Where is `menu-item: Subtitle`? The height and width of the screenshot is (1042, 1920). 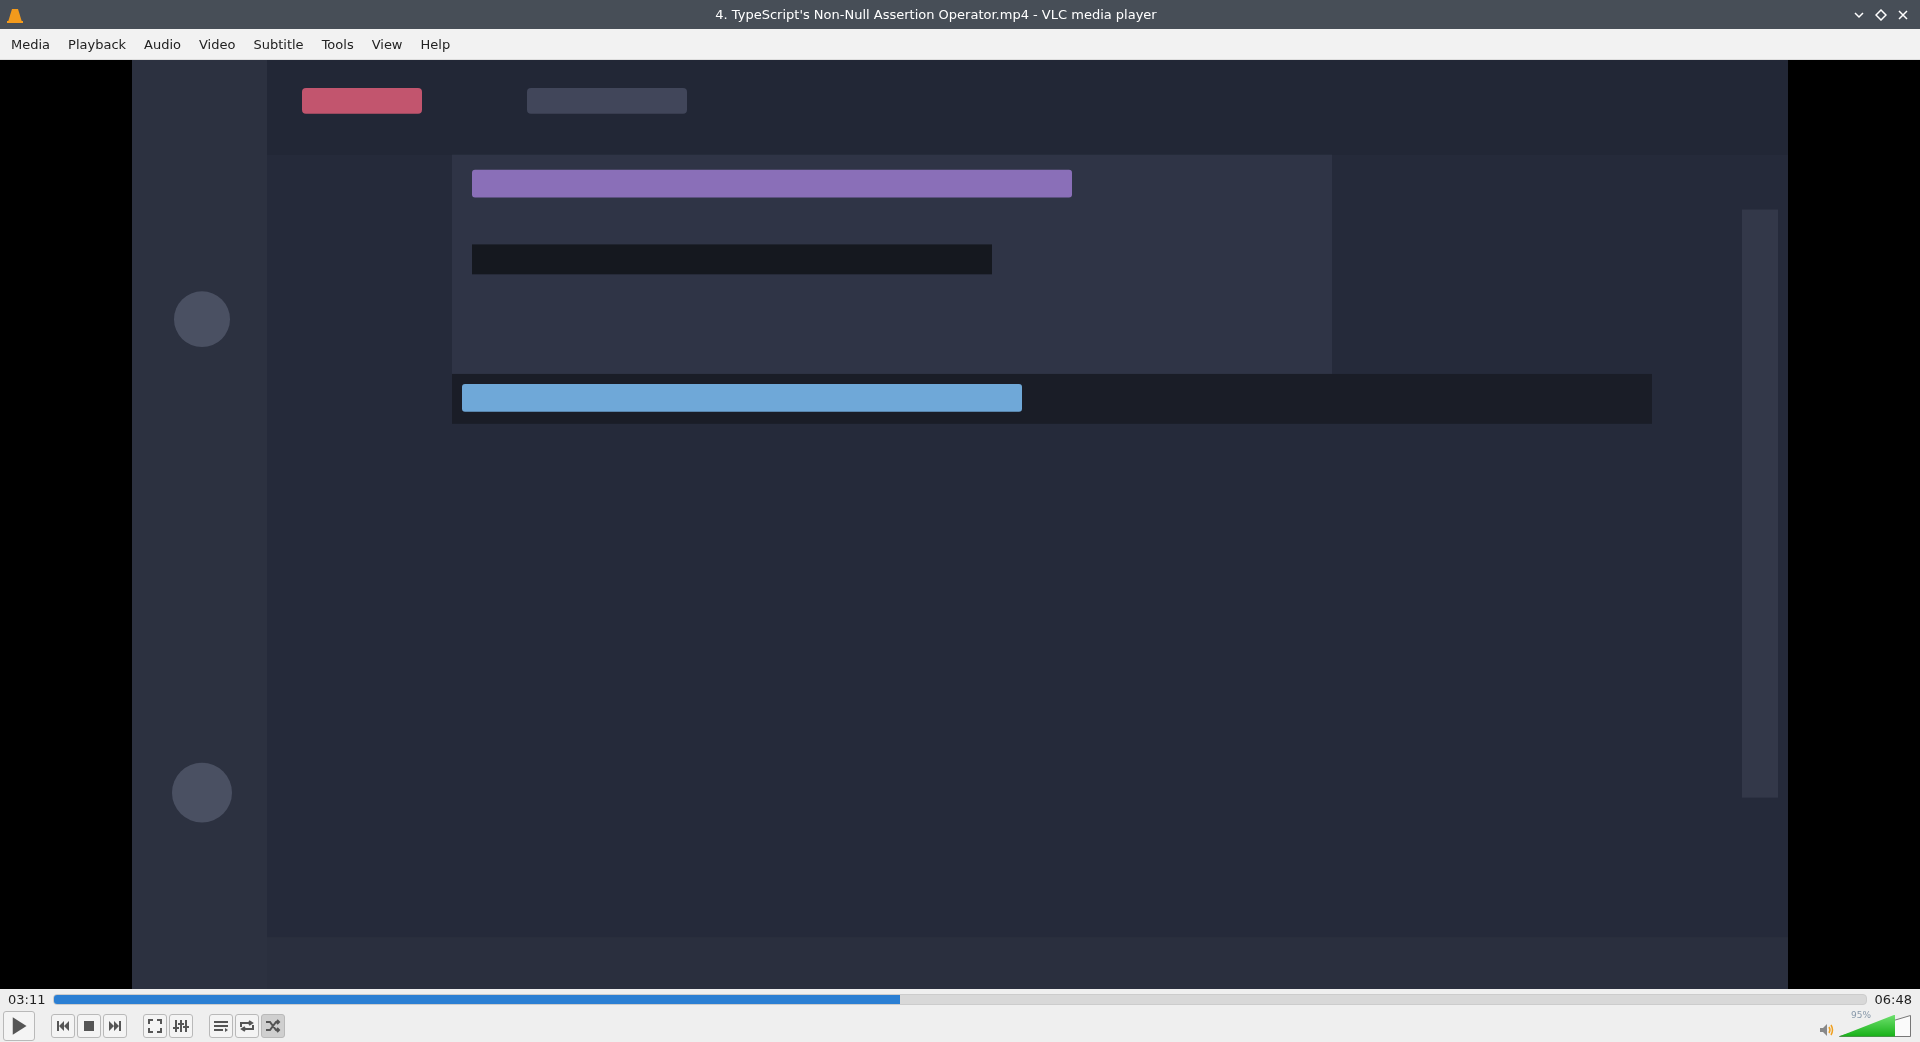 menu-item: Subtitle is located at coordinates (278, 44).